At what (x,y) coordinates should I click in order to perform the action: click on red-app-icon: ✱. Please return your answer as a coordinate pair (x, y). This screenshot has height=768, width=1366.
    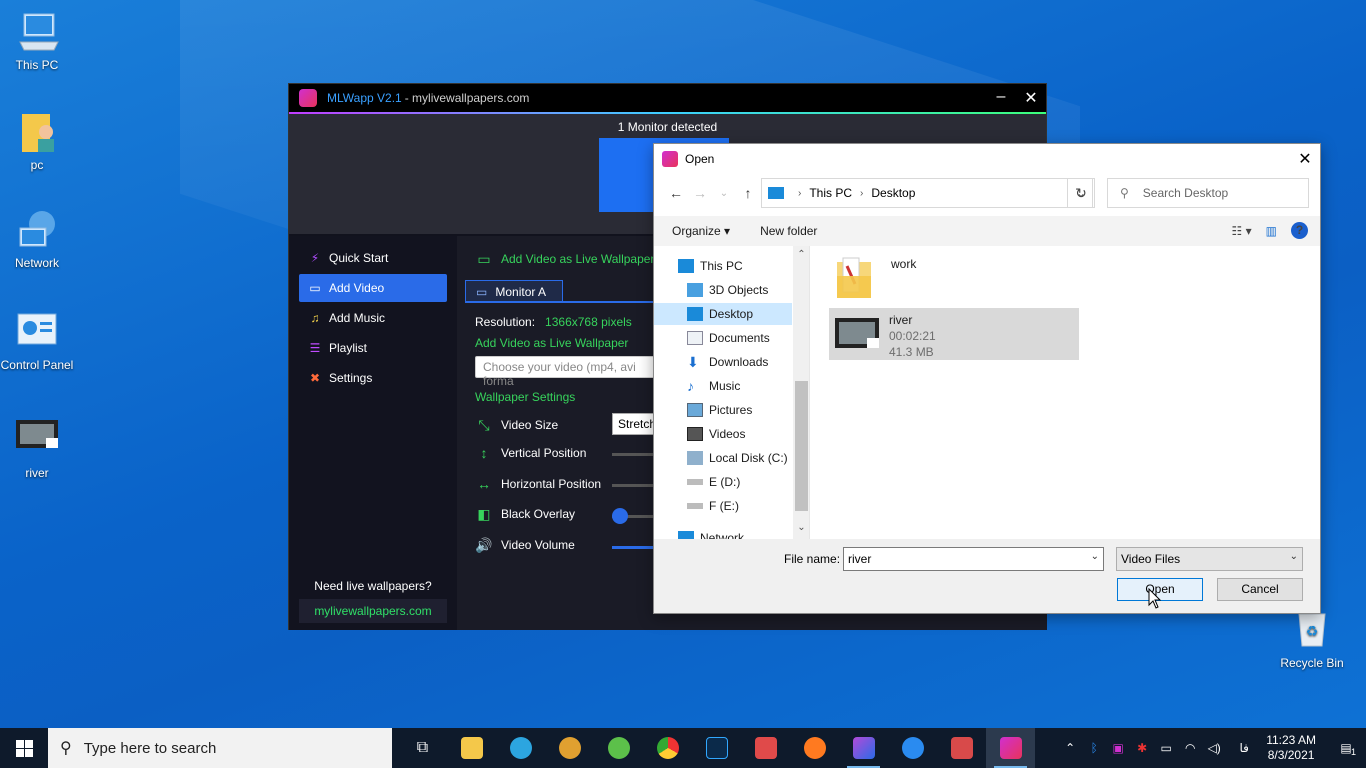
    Looking at the image, I should click on (1142, 748).